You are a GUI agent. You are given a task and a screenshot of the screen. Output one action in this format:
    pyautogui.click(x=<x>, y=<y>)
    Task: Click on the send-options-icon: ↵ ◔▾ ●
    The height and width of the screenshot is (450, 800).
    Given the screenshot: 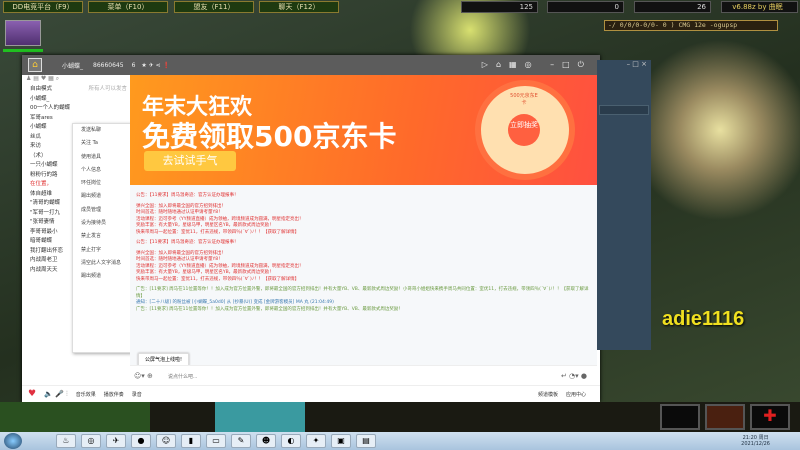 What is the action you would take?
    pyautogui.click(x=574, y=376)
    